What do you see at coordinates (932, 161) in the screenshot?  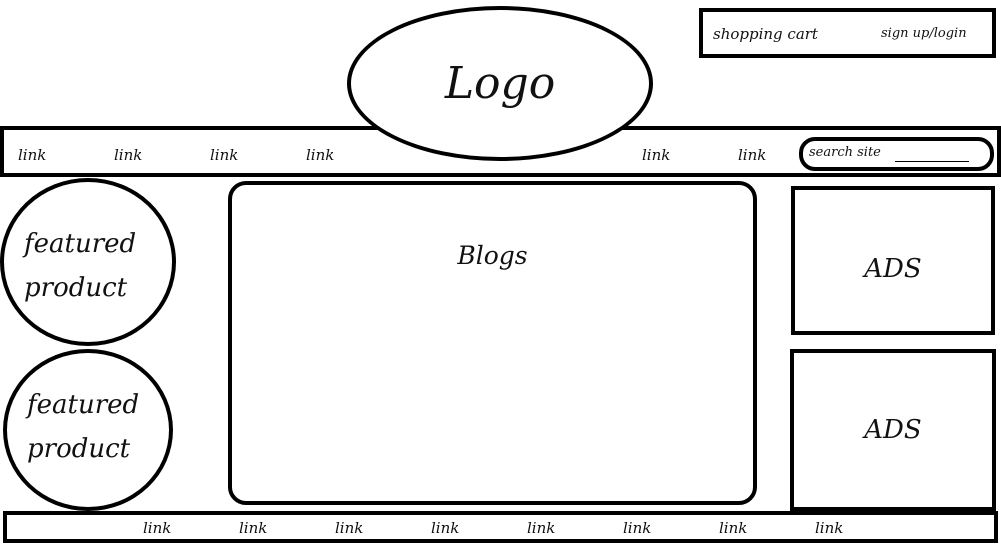 I see `search-underline` at bounding box center [932, 161].